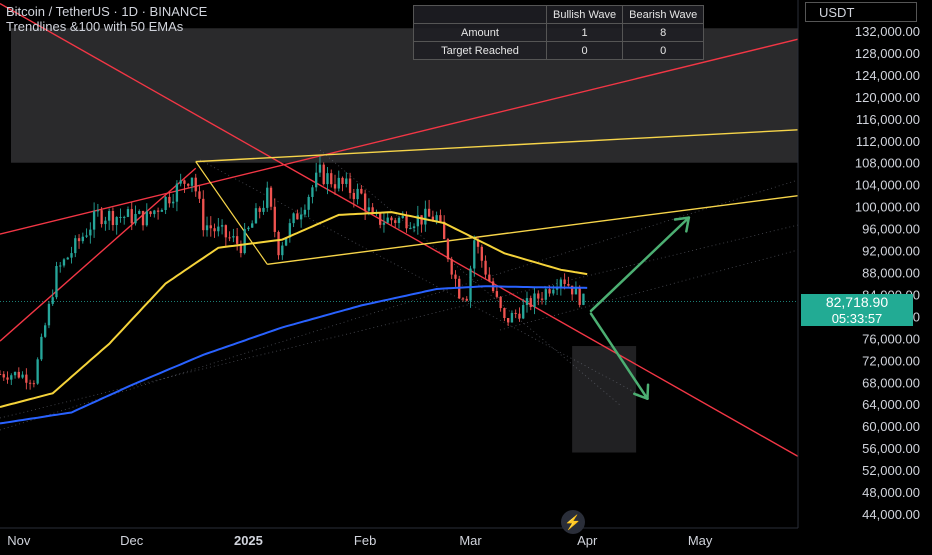  What do you see at coordinates (106, 26) in the screenshot?
I see `indicator-name: Trendlines &100 with 50 EMAs` at bounding box center [106, 26].